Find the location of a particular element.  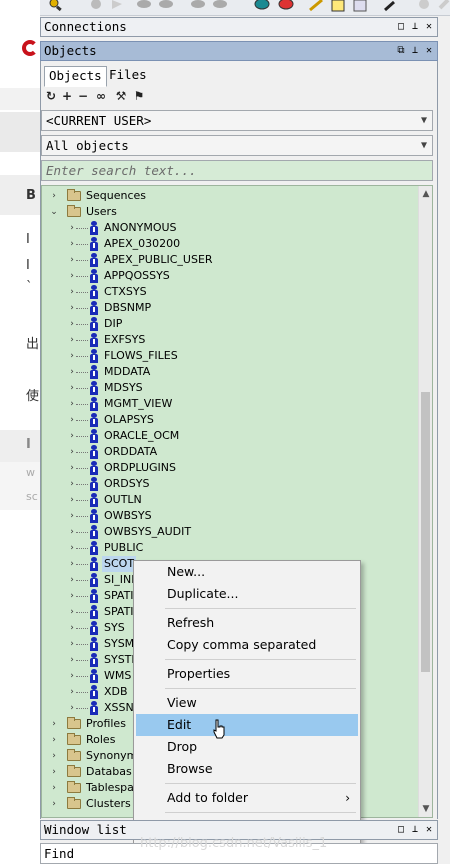

menu-item-edit: Edit is located at coordinates (247, 725).